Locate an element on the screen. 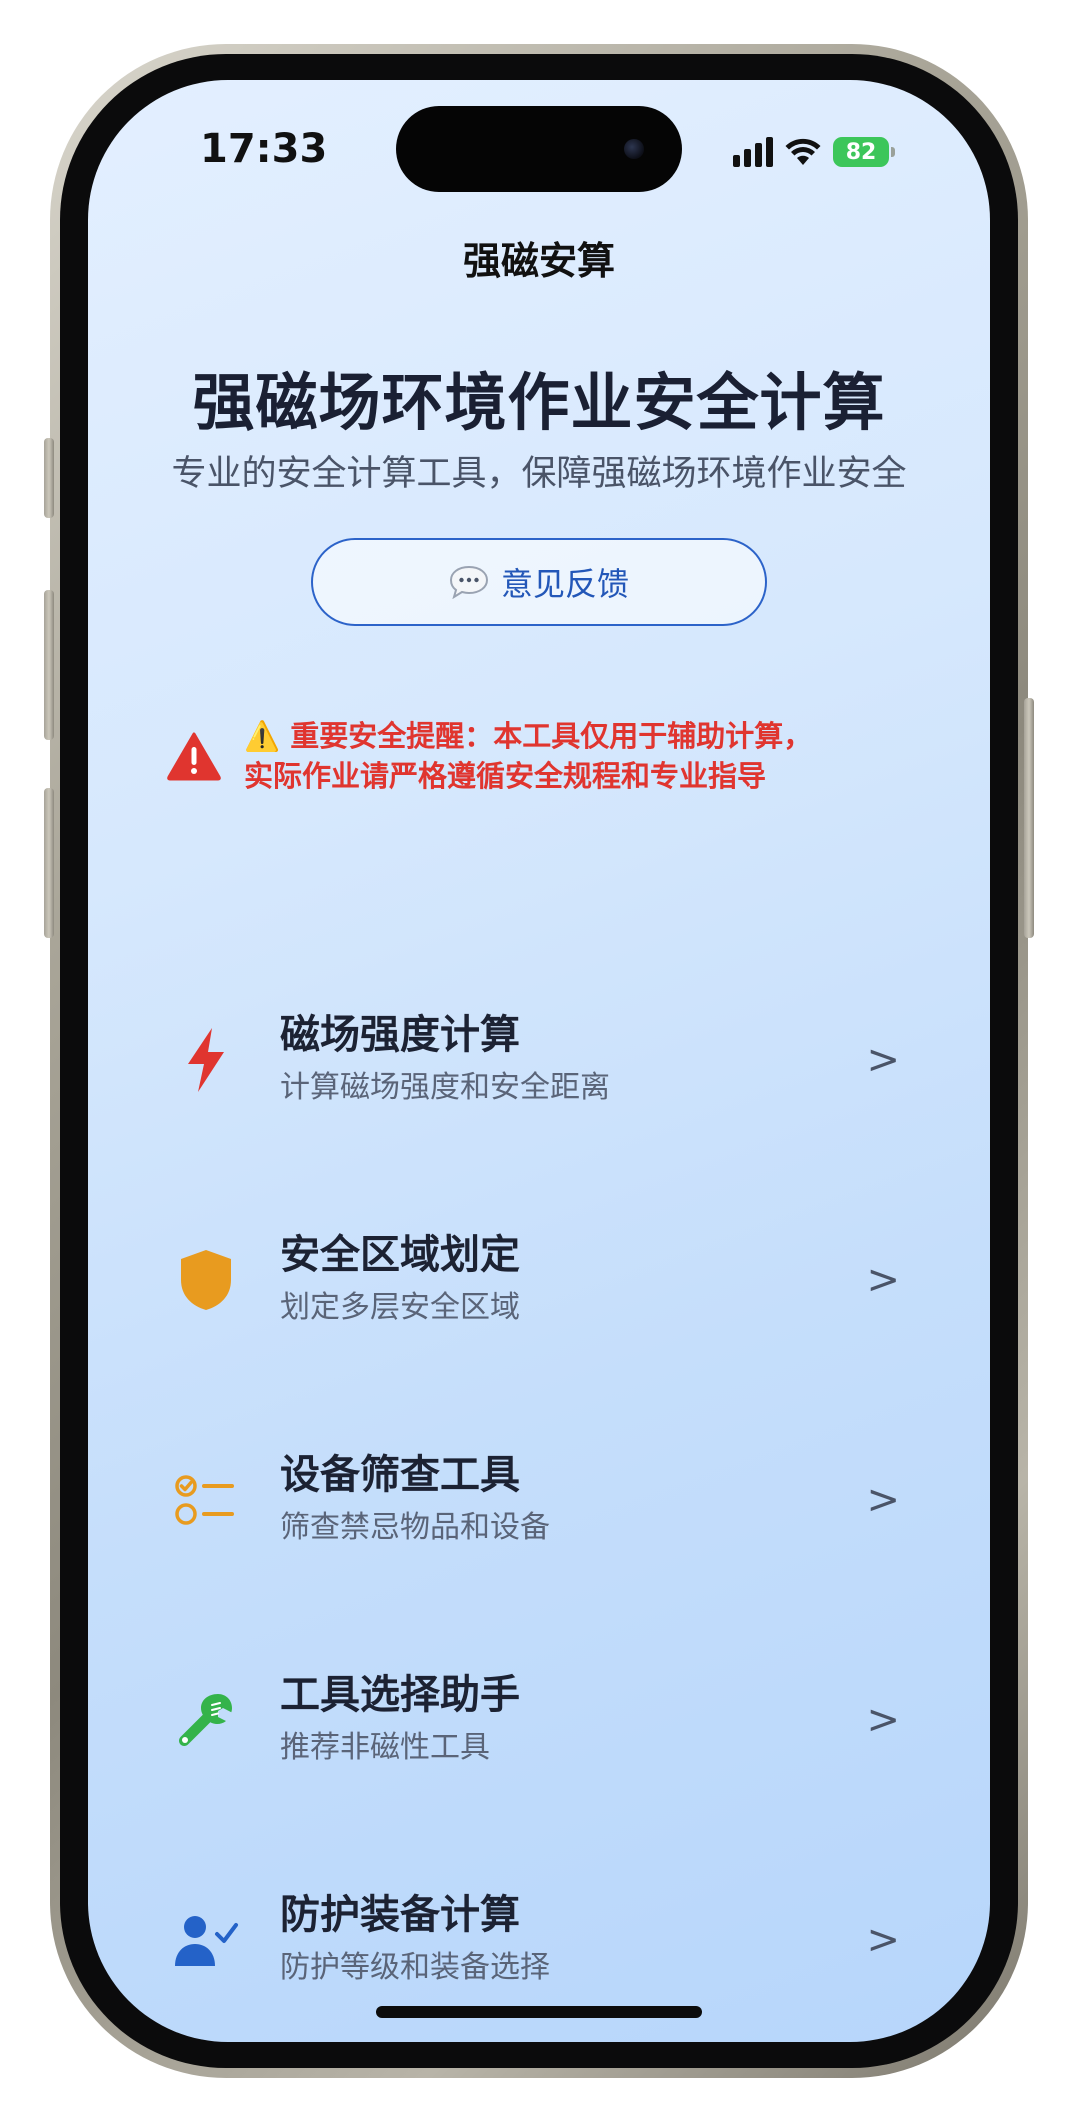  menu-title: 磁场强度计算 is located at coordinates (400, 1035).